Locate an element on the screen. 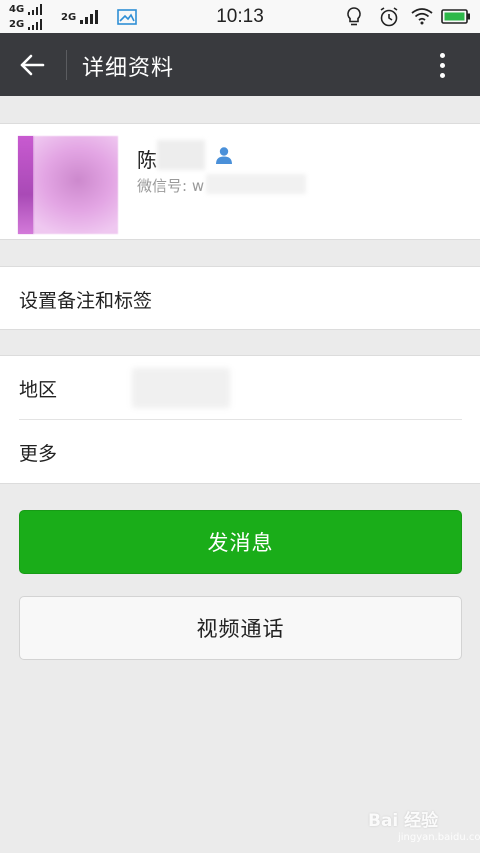 The image size is (480, 853). appbar-divider is located at coordinates (66, 65).